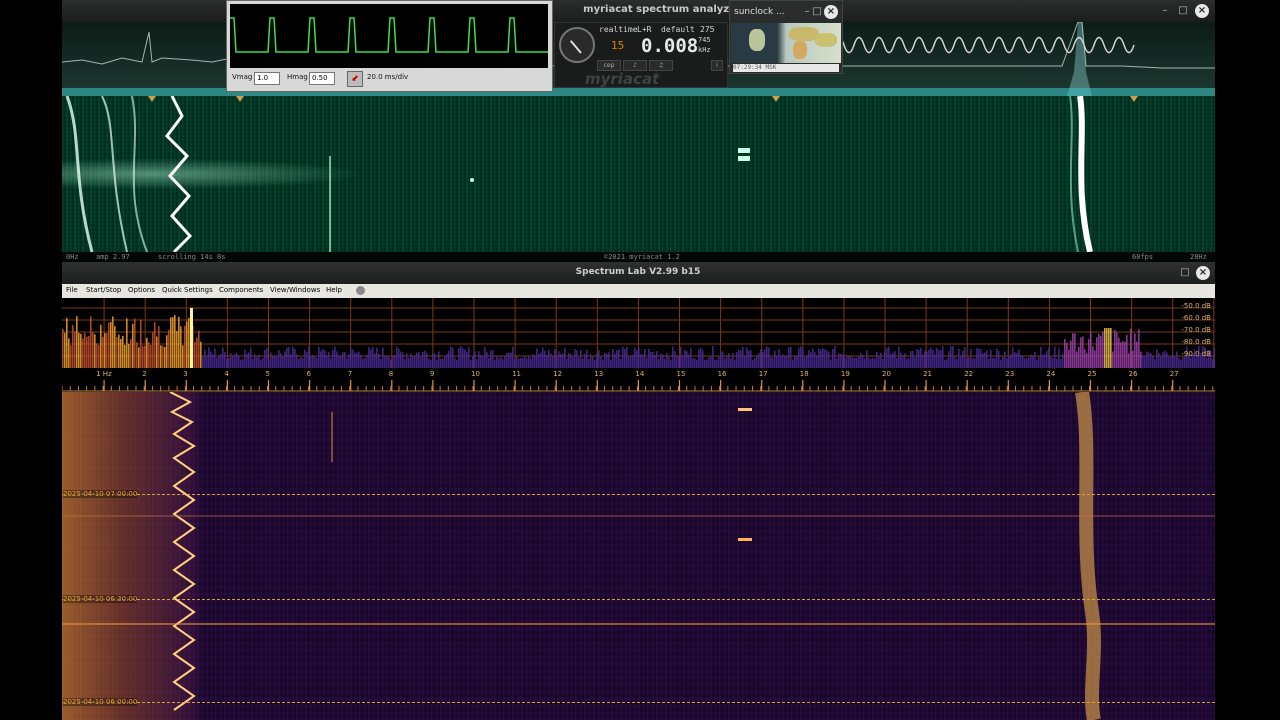  I want to click on db-label: -80.0 dB, so click(1196, 342).